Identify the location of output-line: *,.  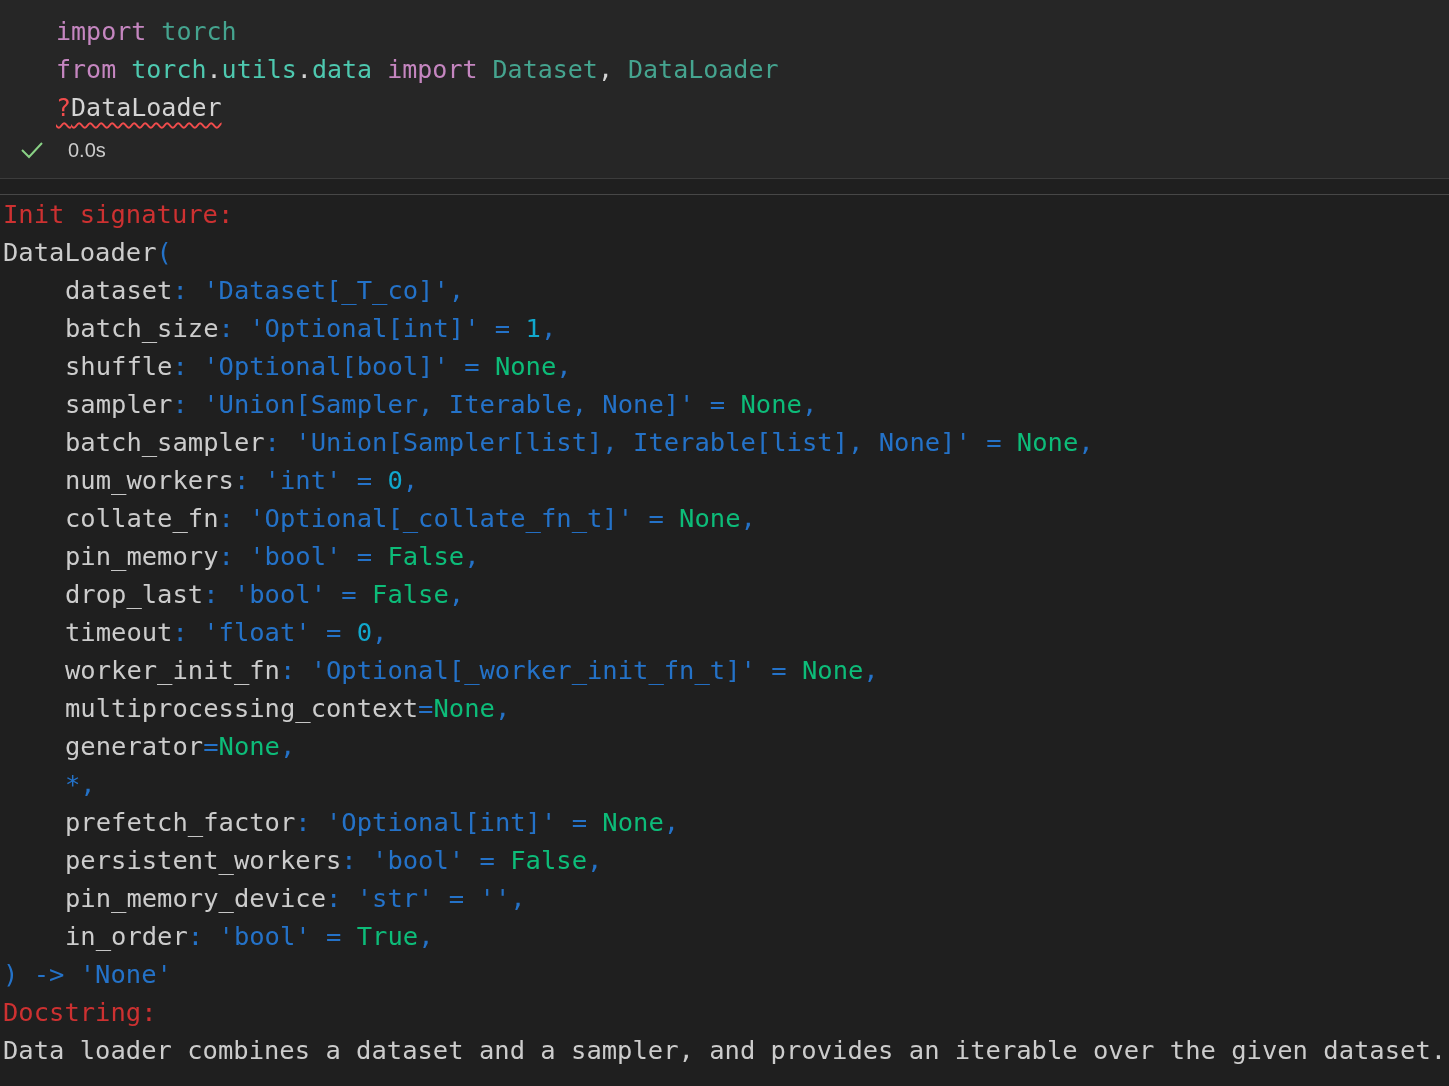
(80, 784).